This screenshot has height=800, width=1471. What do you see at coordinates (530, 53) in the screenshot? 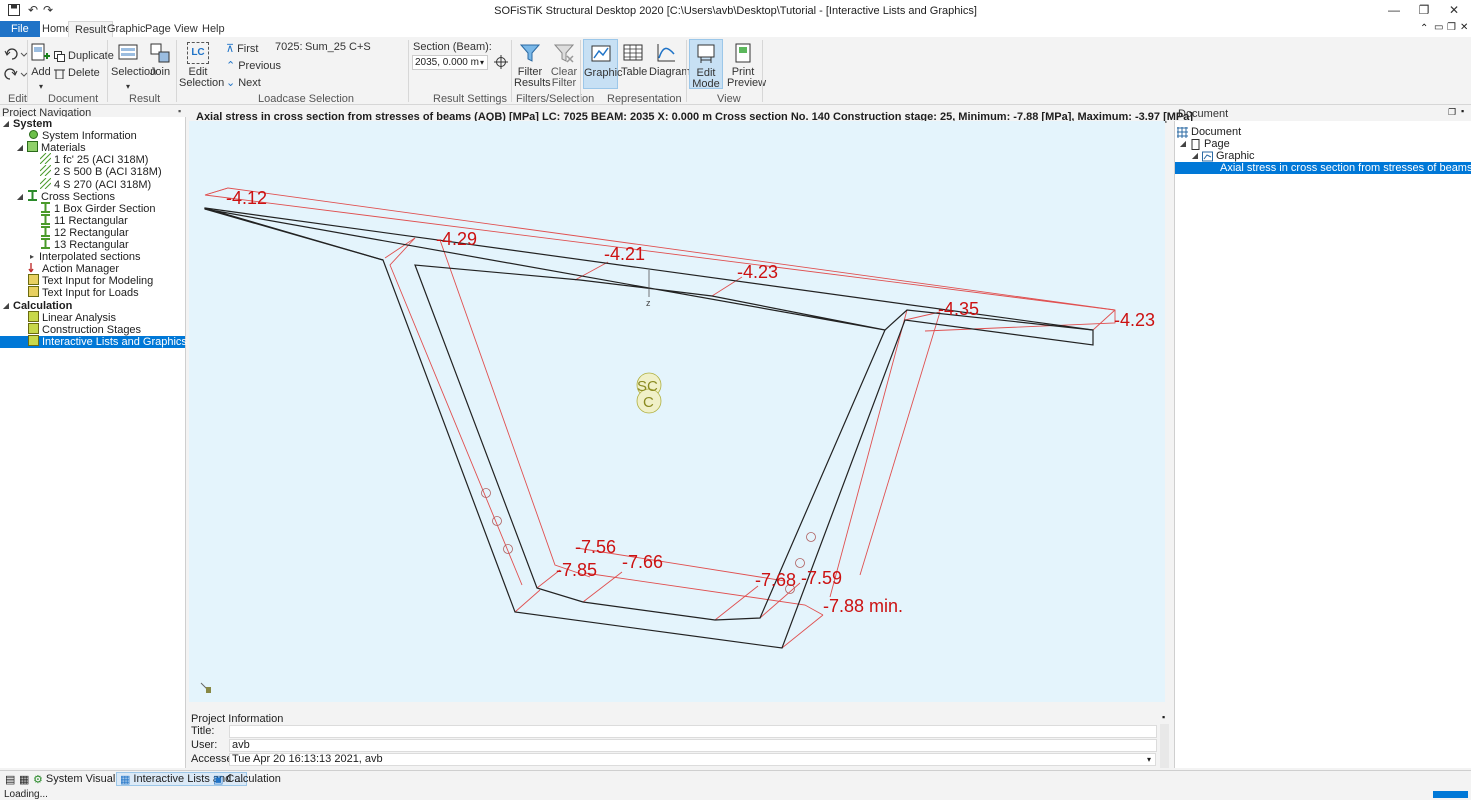
I see `funnel-icon` at bounding box center [530, 53].